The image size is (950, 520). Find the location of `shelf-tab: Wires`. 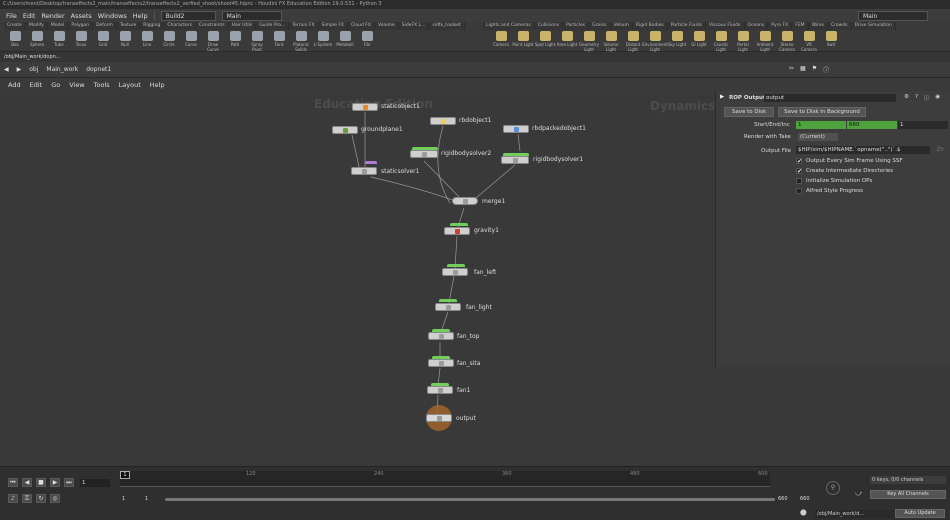

shelf-tab: Wires is located at coordinates (818, 26).